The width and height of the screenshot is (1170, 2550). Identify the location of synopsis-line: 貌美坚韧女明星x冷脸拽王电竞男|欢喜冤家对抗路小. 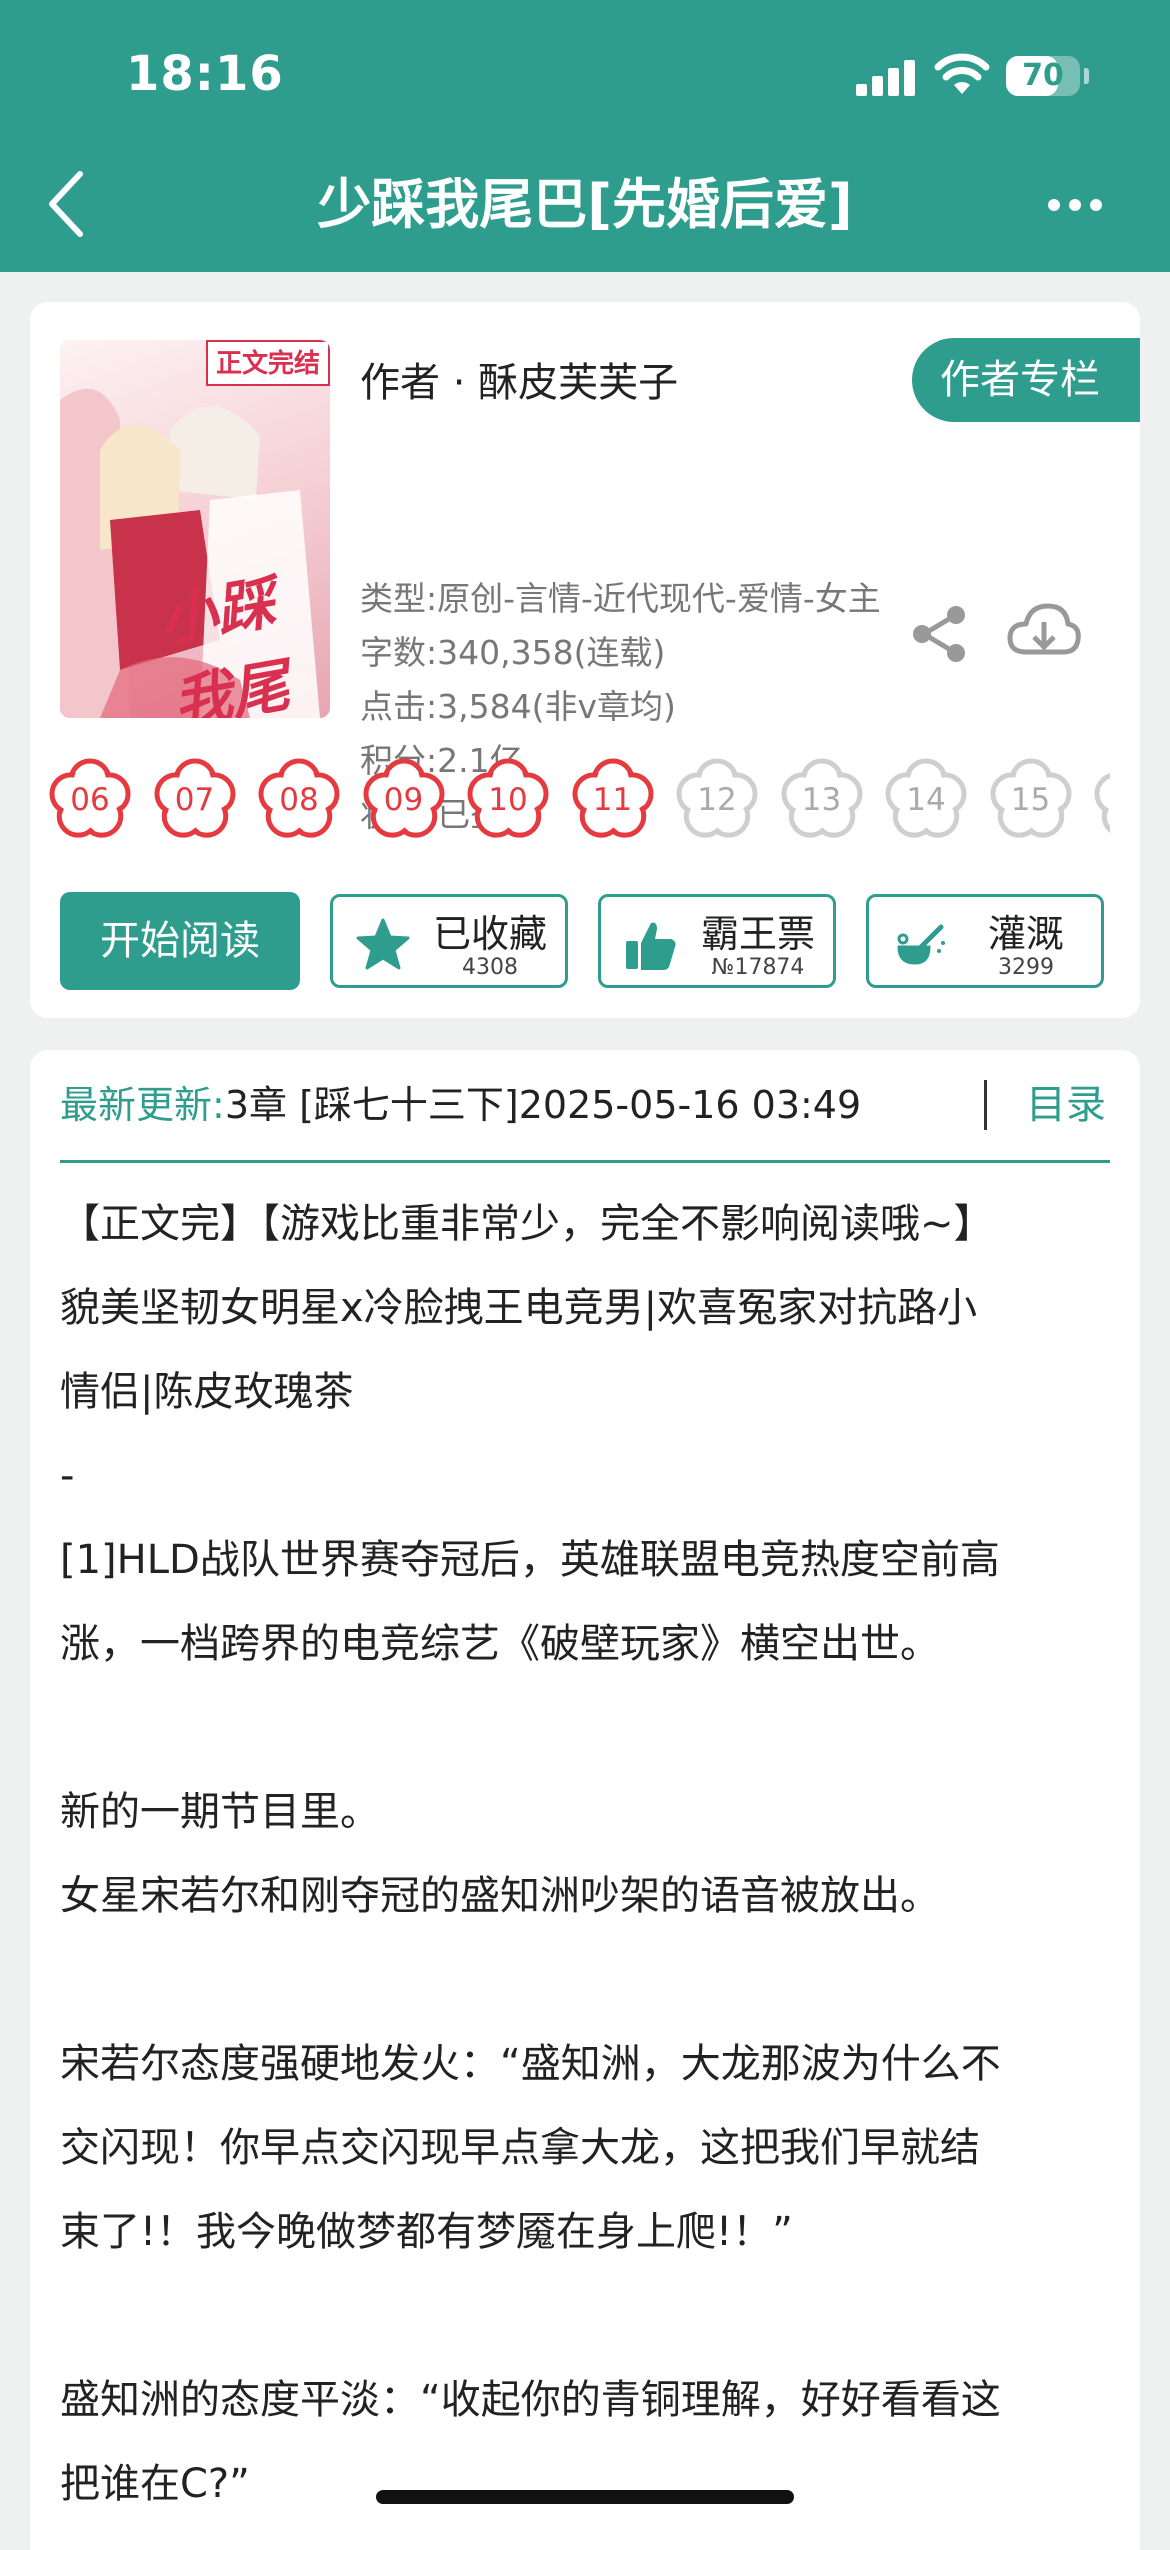
(519, 1308).